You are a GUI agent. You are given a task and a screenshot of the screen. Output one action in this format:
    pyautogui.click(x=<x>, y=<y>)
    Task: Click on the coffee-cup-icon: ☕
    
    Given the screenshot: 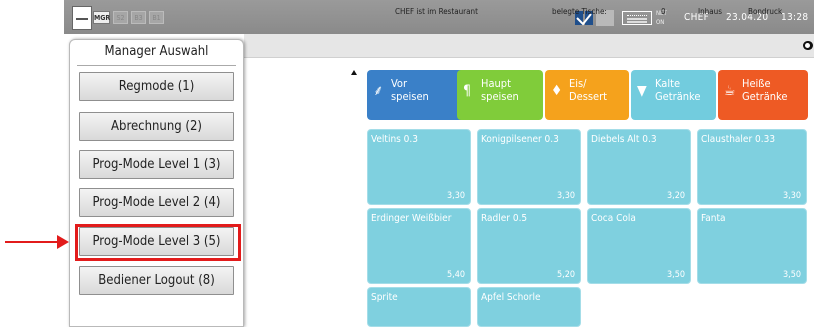 What is the action you would take?
    pyautogui.click(x=730, y=91)
    